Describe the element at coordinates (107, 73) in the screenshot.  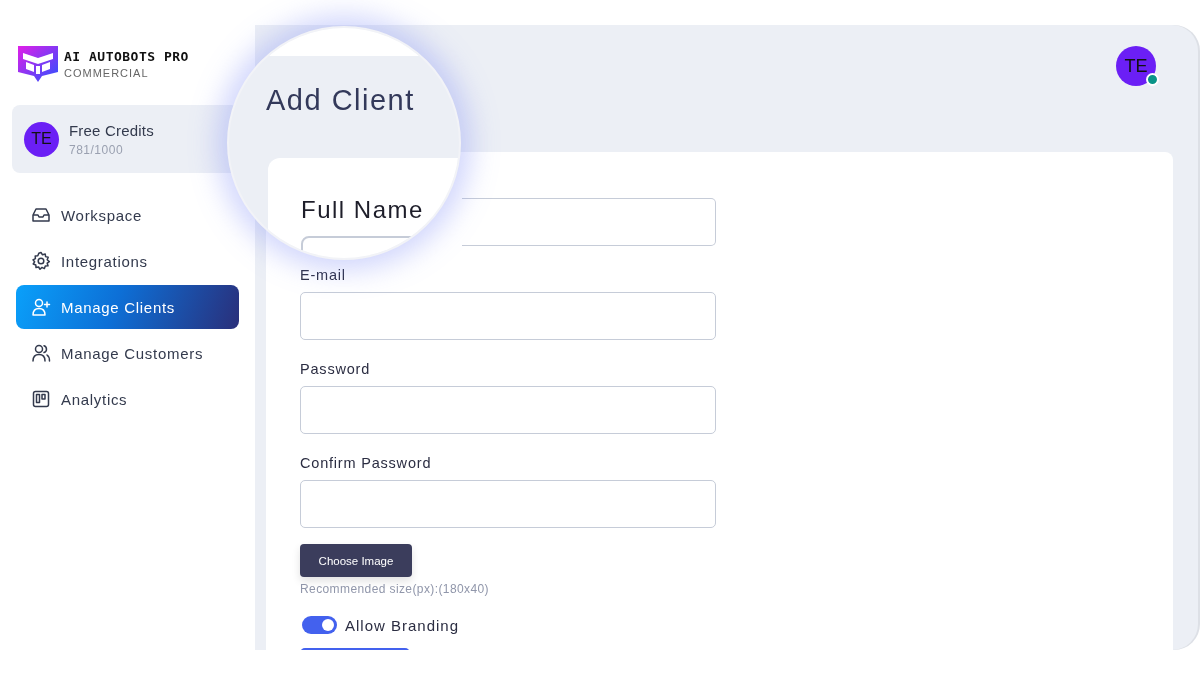
I see `brand-edition: COMMERCIAL` at that location.